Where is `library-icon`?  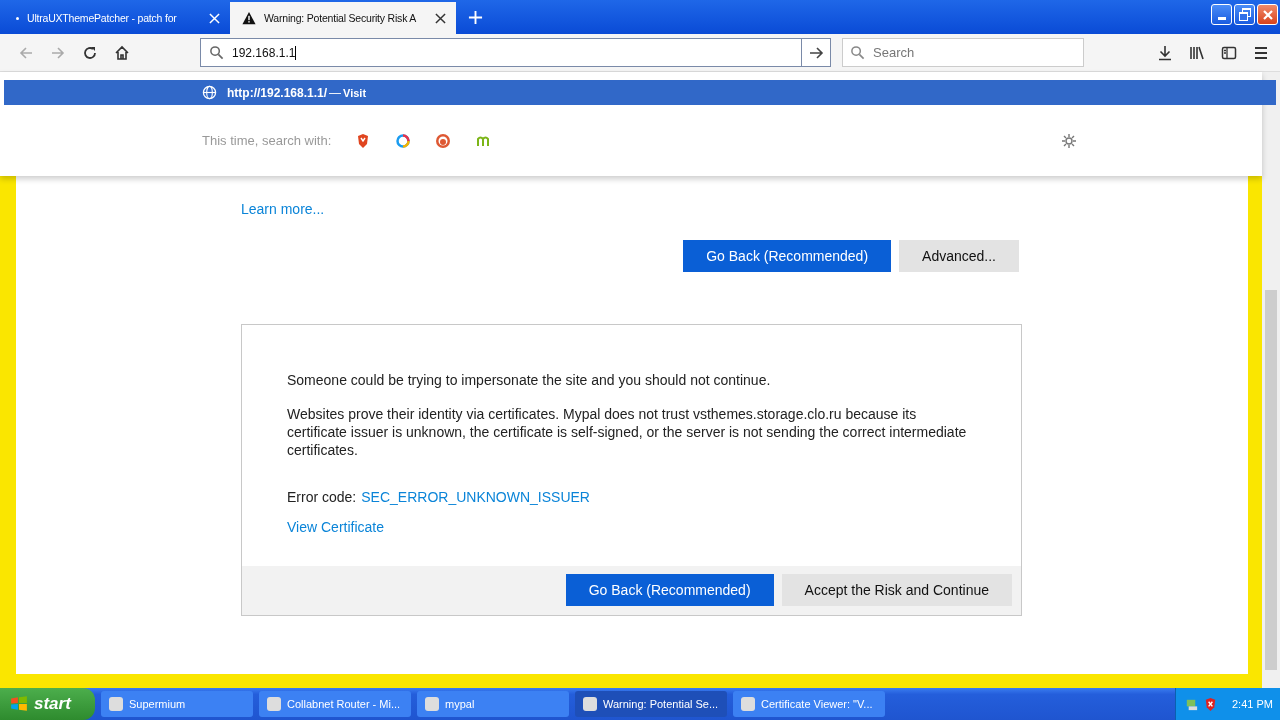
library-icon is located at coordinates (1197, 52).